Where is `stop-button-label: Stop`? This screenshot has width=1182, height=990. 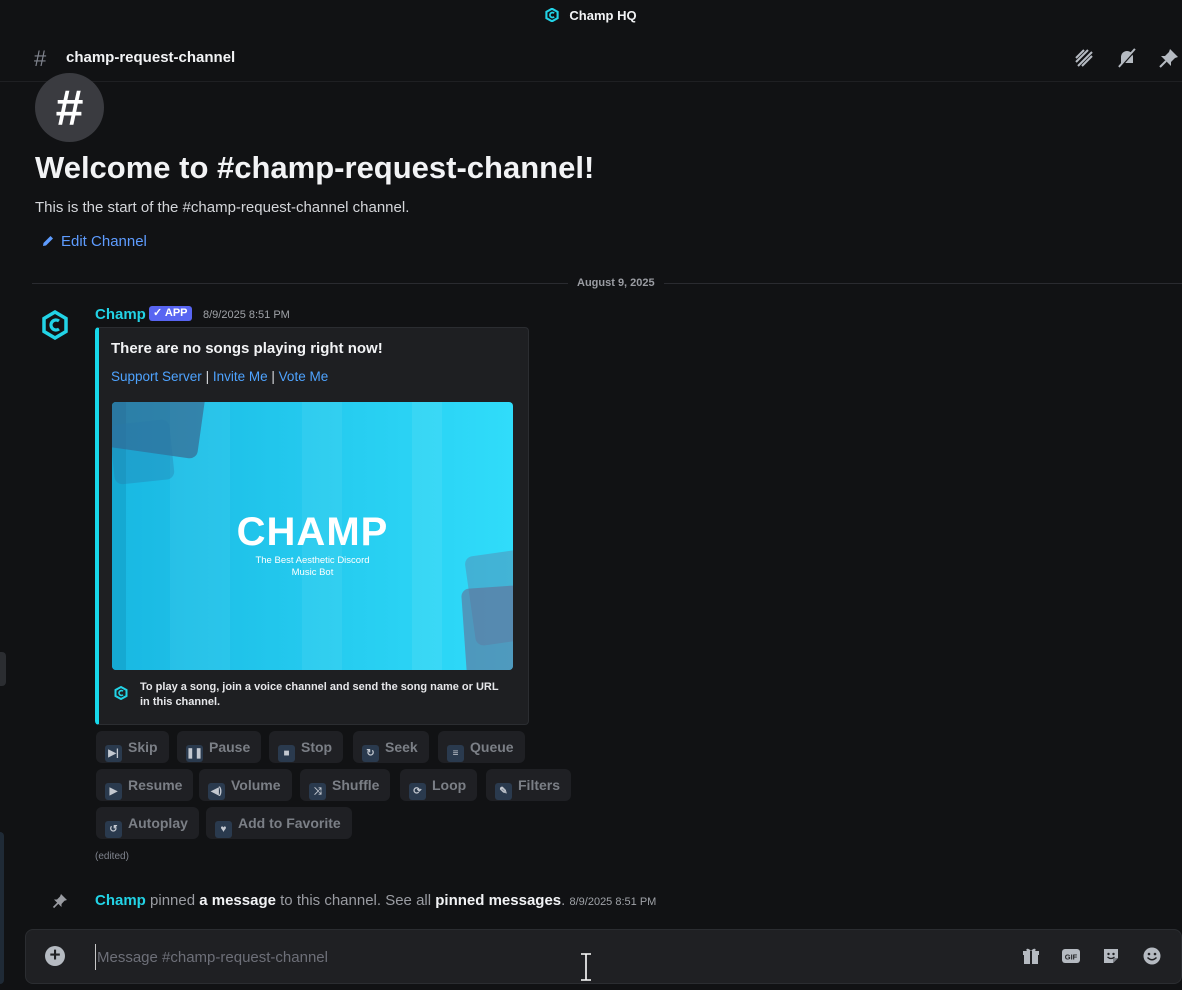 stop-button-label: Stop is located at coordinates (317, 747).